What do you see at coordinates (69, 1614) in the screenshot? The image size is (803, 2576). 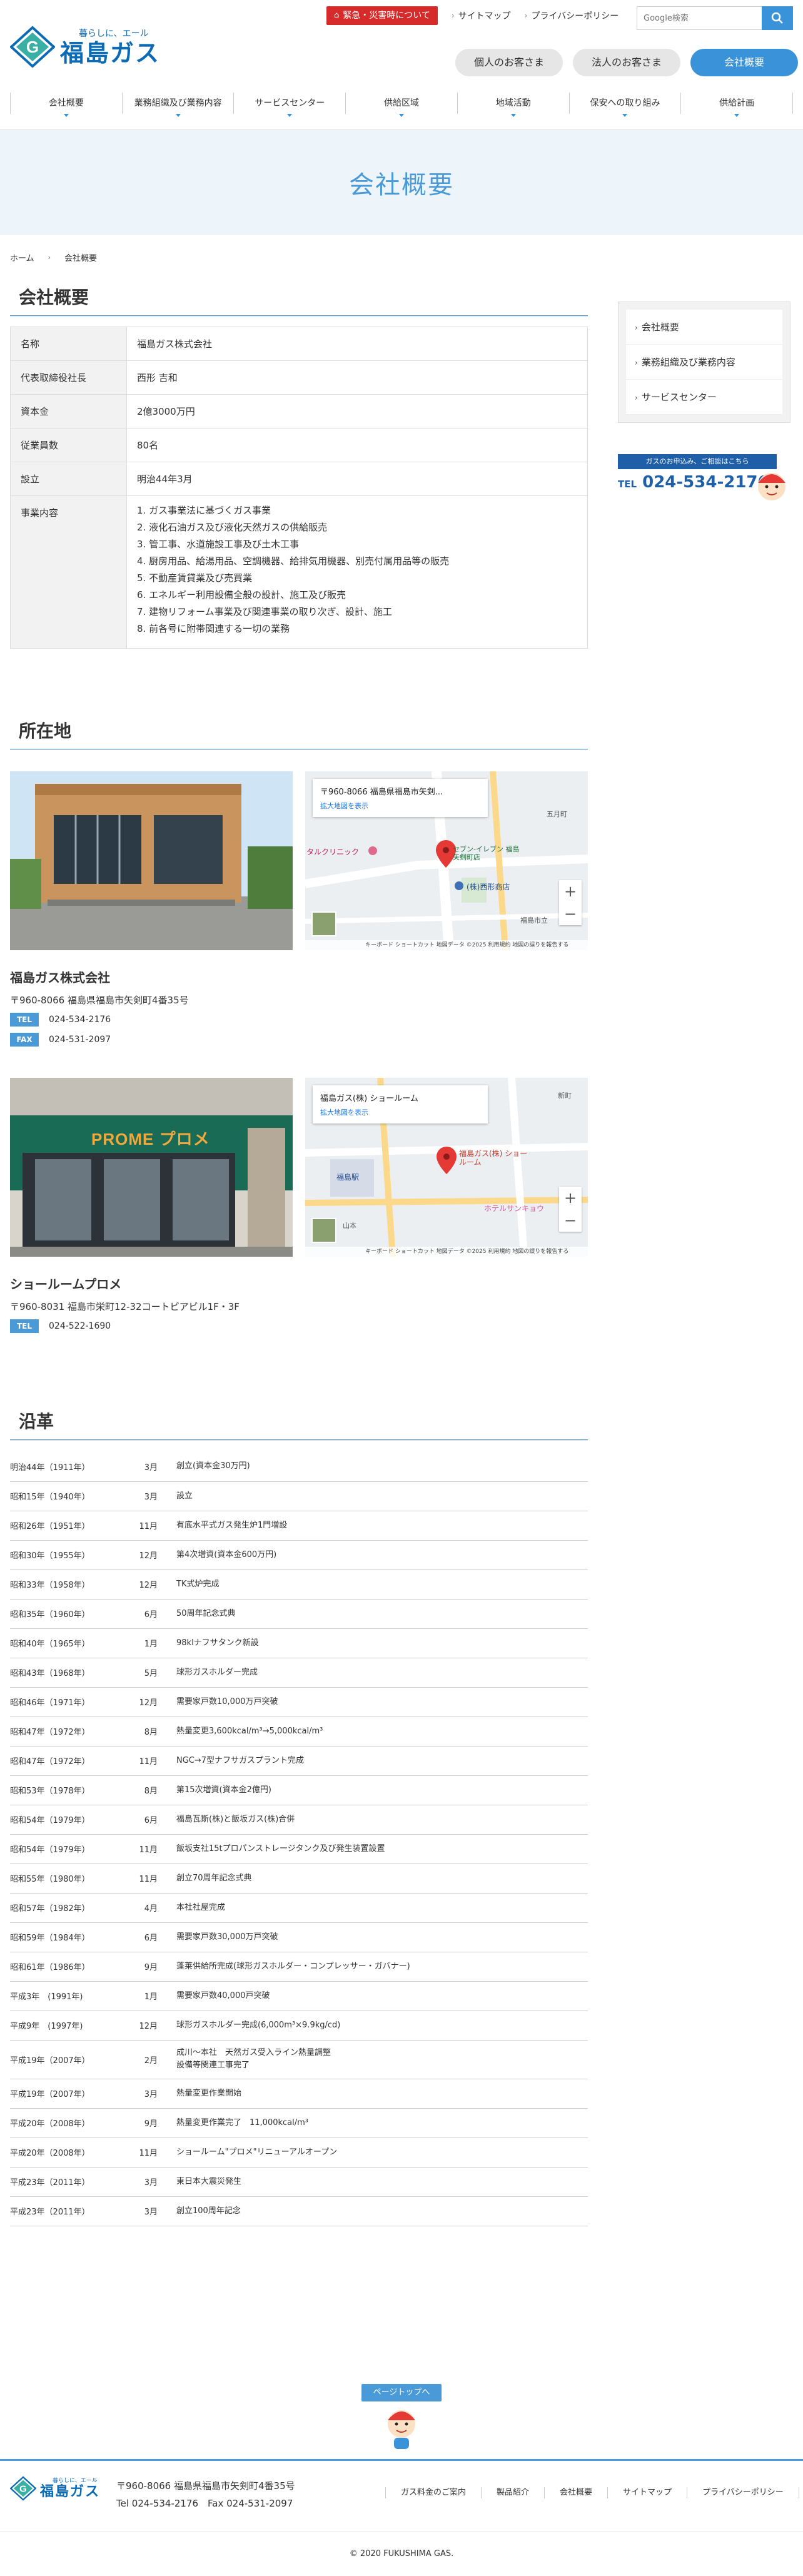 I see `history-year: 昭和35年（1960年）` at bounding box center [69, 1614].